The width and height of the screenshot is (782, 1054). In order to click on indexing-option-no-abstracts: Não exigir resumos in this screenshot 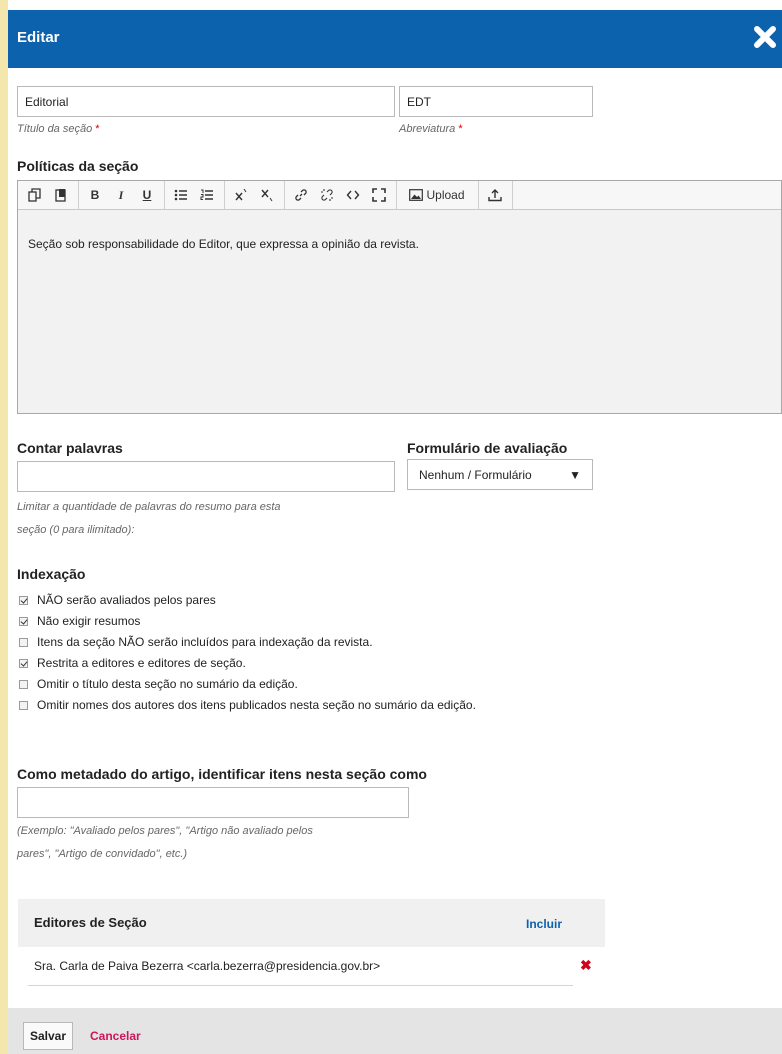, I will do `click(79, 621)`.